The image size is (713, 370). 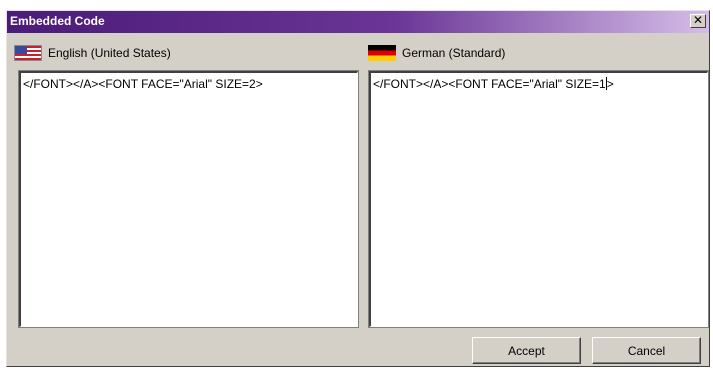 I want to click on accept-button-label: Accept, so click(x=526, y=350).